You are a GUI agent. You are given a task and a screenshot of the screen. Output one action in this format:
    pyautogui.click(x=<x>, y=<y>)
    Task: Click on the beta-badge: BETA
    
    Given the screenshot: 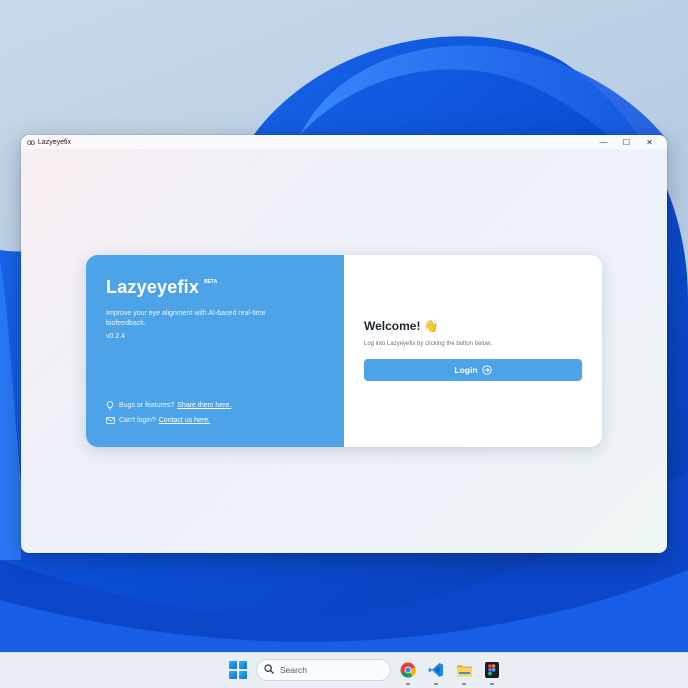 What is the action you would take?
    pyautogui.click(x=211, y=282)
    